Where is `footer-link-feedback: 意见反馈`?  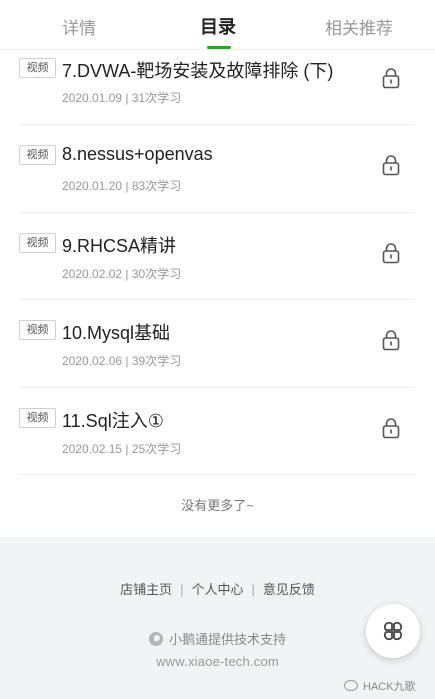
footer-link-feedback: 意见反馈 is located at coordinates (289, 589).